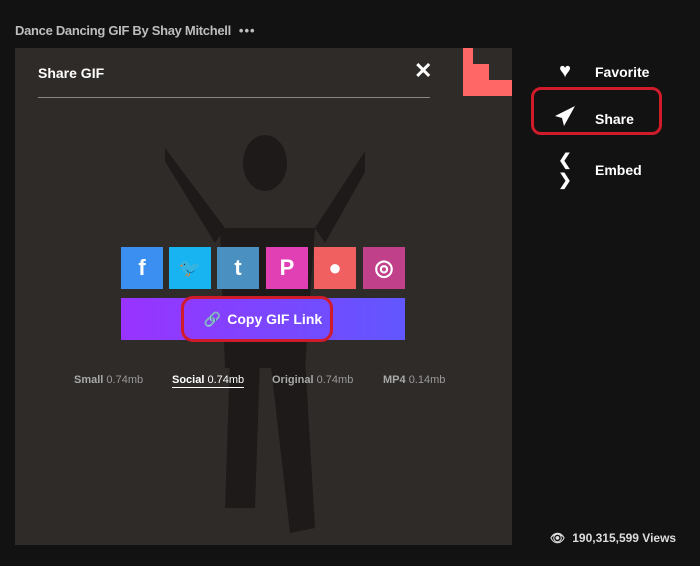  I want to click on instagram-icon: ◎, so click(384, 267).